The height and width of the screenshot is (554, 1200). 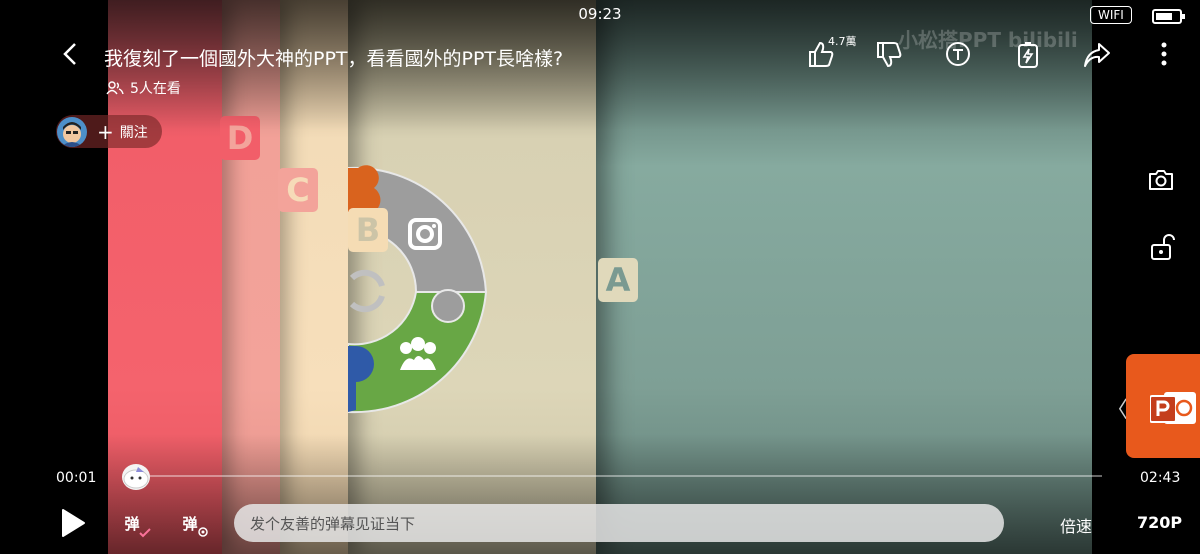 I want to click on danmaku-input: 发个友善的弹幕见证当下, so click(x=619, y=523).